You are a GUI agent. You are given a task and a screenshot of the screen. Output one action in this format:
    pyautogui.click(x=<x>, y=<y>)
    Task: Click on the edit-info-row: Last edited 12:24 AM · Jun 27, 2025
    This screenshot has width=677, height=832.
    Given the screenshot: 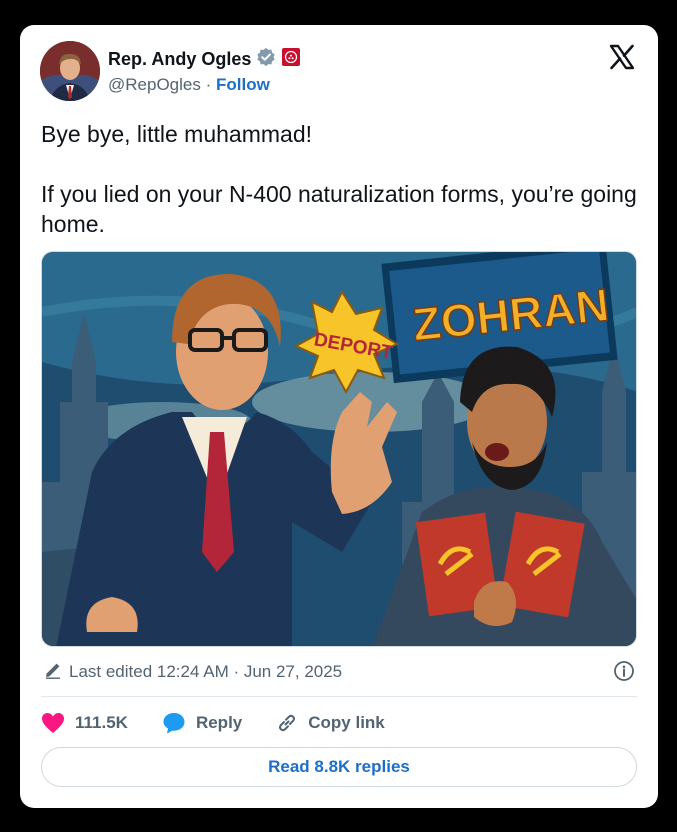 What is the action you would take?
    pyautogui.click(x=339, y=672)
    